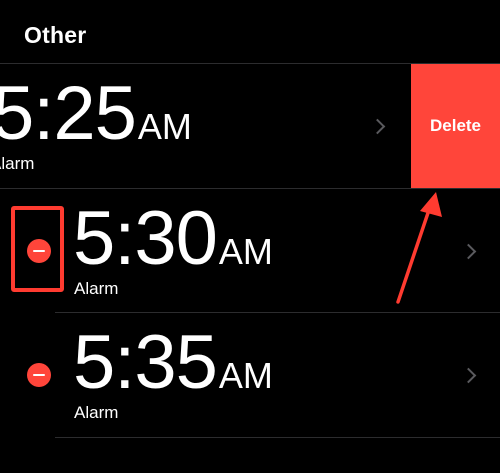  What do you see at coordinates (37, 249) in the screenshot?
I see `annotation-highlight-box` at bounding box center [37, 249].